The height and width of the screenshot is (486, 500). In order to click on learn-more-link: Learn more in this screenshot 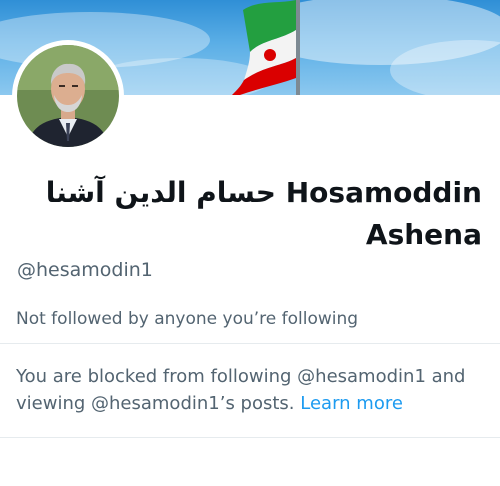, I will do `click(351, 403)`.